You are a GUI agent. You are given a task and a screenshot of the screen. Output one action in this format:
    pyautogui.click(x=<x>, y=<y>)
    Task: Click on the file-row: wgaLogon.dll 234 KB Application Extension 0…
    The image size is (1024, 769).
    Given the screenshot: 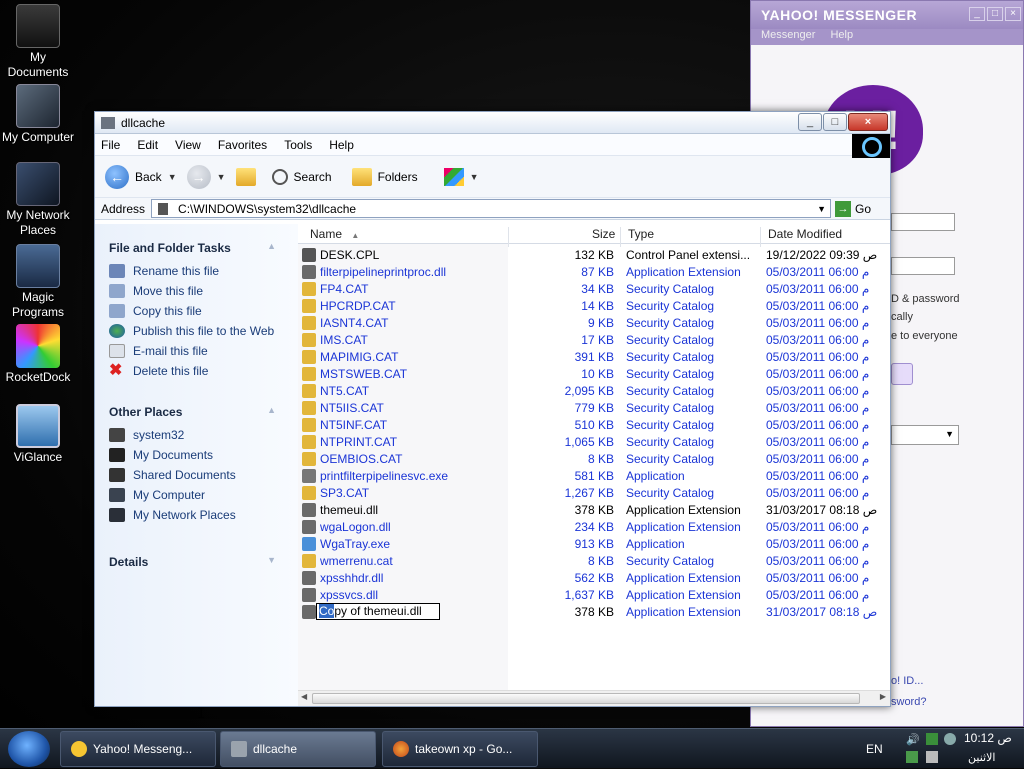 What is the action you would take?
    pyautogui.click(x=594, y=527)
    